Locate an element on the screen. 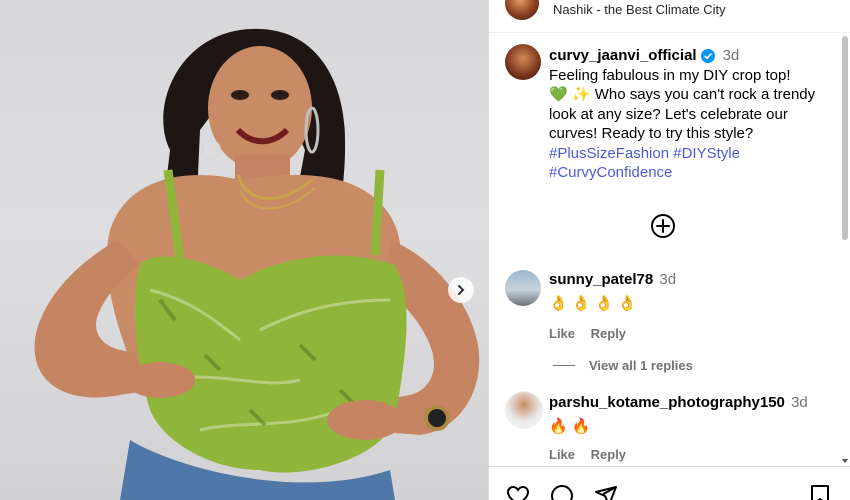 The width and height of the screenshot is (850, 500). view-replies: View all 1 replies is located at coordinates (623, 365).